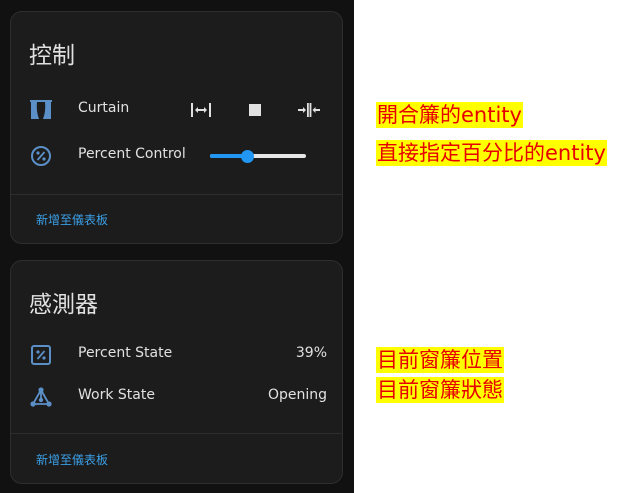 Image resolution: width=643 pixels, height=493 pixels. Describe the element at coordinates (258, 156) in the screenshot. I see `percent-slider` at that location.